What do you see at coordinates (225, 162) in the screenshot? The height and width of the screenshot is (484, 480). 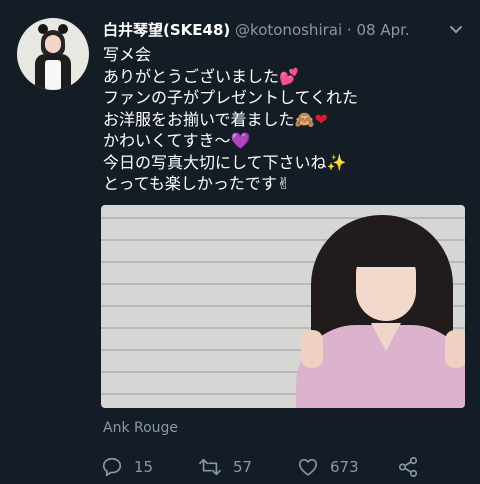 I see `tweet-line: 今日の写真大切にして下さいね✨` at bounding box center [225, 162].